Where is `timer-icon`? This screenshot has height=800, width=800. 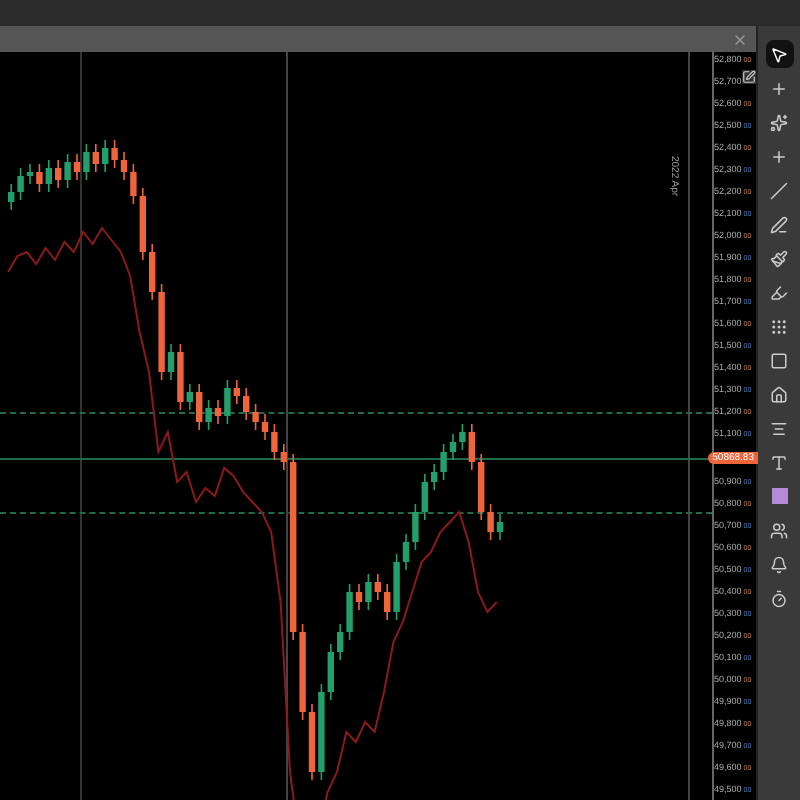 timer-icon is located at coordinates (779, 598).